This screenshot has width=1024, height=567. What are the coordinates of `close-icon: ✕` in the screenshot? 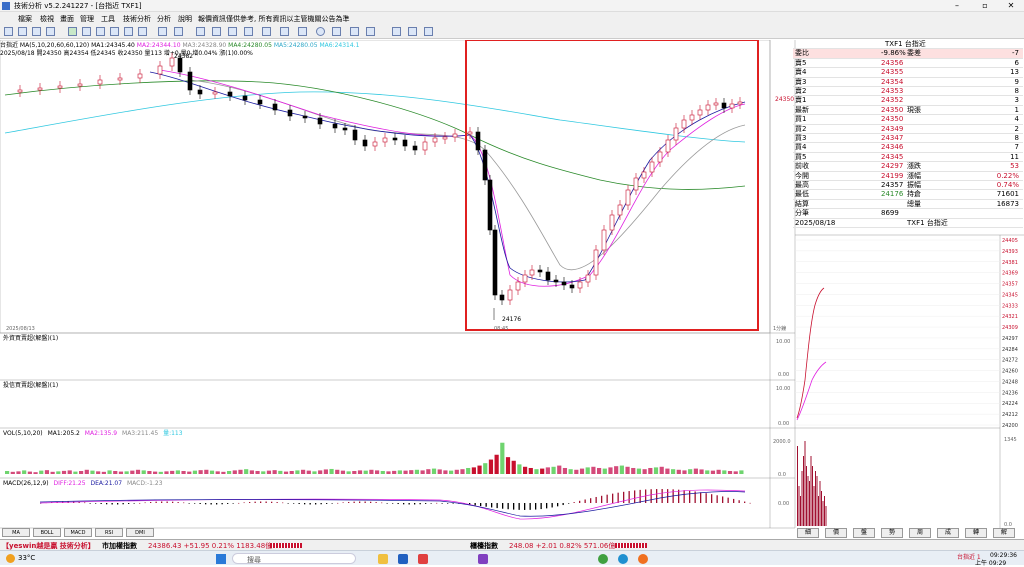 It's located at (1011, 6).